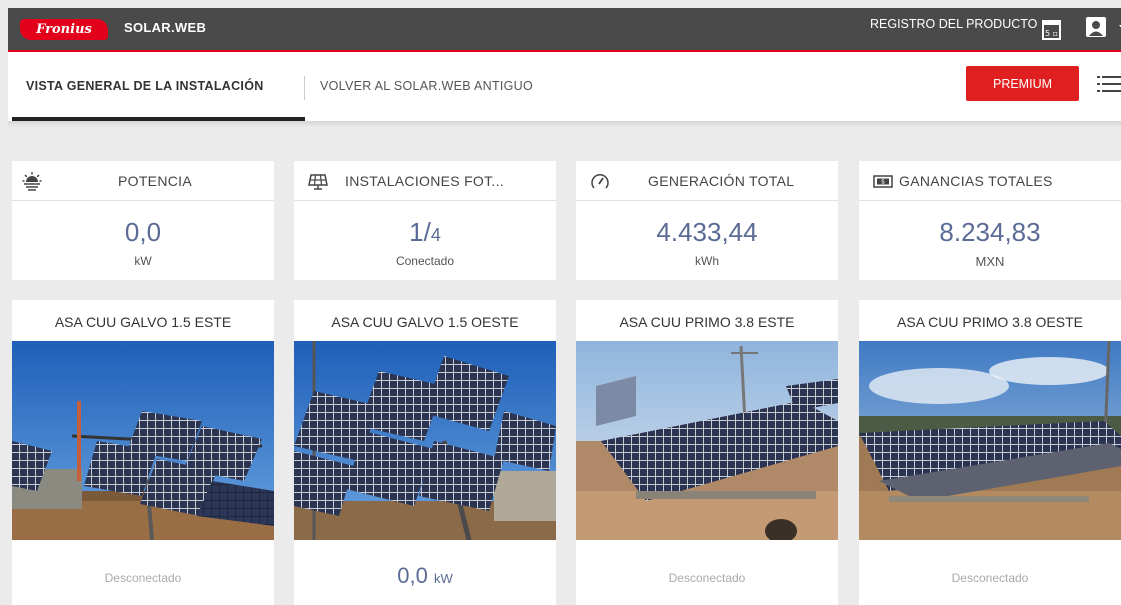  I want to click on register-icon: 5 ▫, so click(1051, 30).